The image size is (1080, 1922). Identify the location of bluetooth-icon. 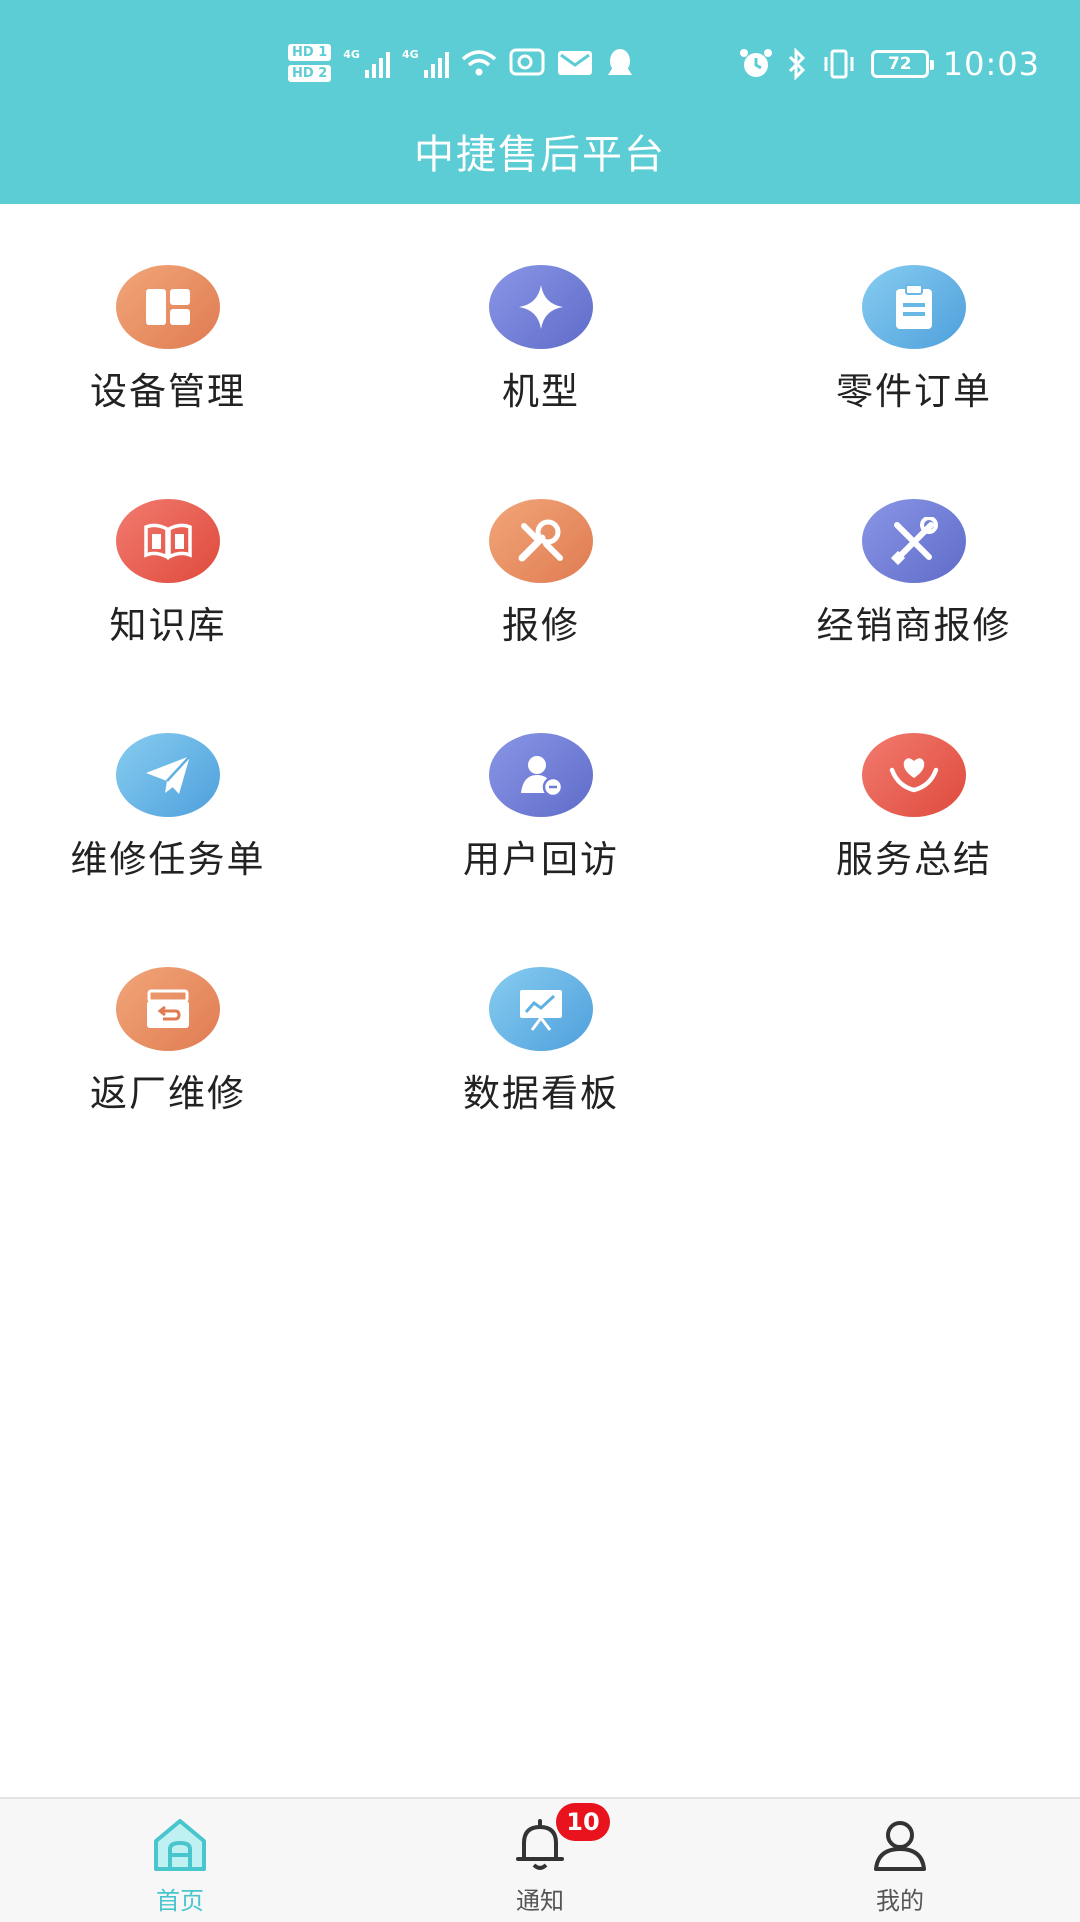
(797, 64).